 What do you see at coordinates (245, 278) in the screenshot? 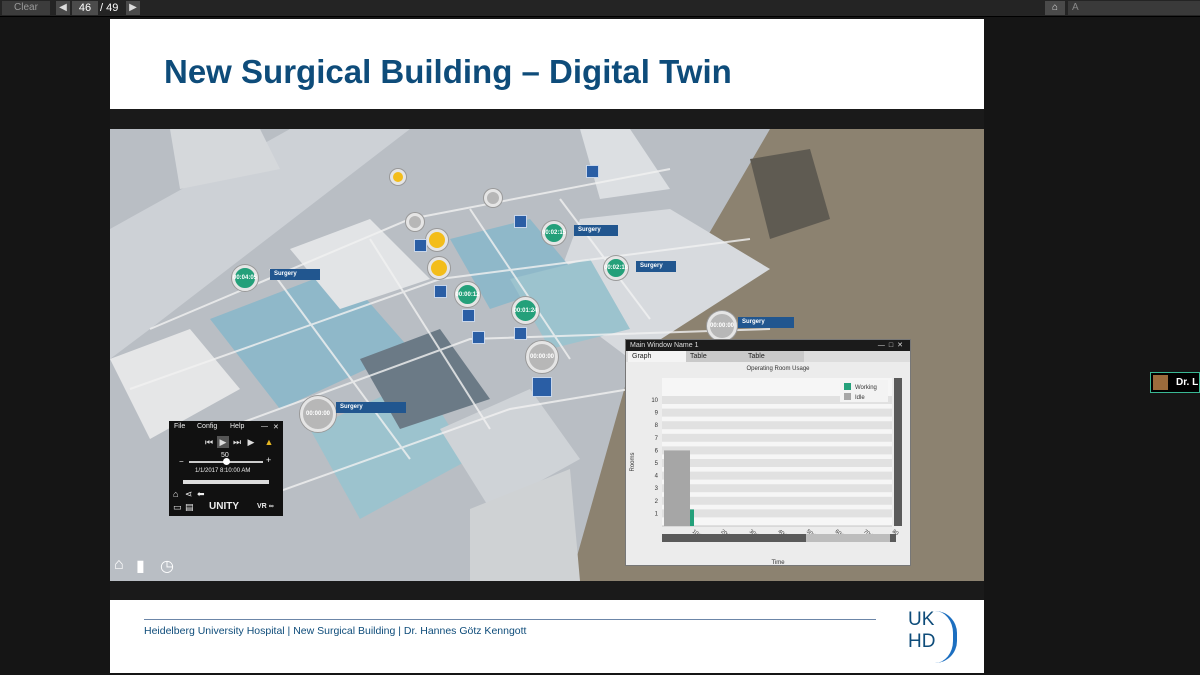
I see `room-timer-marker: 00:04:05` at bounding box center [245, 278].